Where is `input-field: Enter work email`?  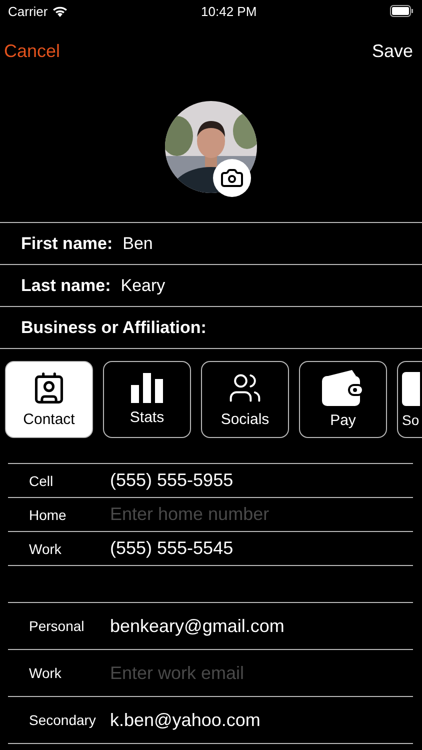
input-field: Enter work email is located at coordinates (255, 673).